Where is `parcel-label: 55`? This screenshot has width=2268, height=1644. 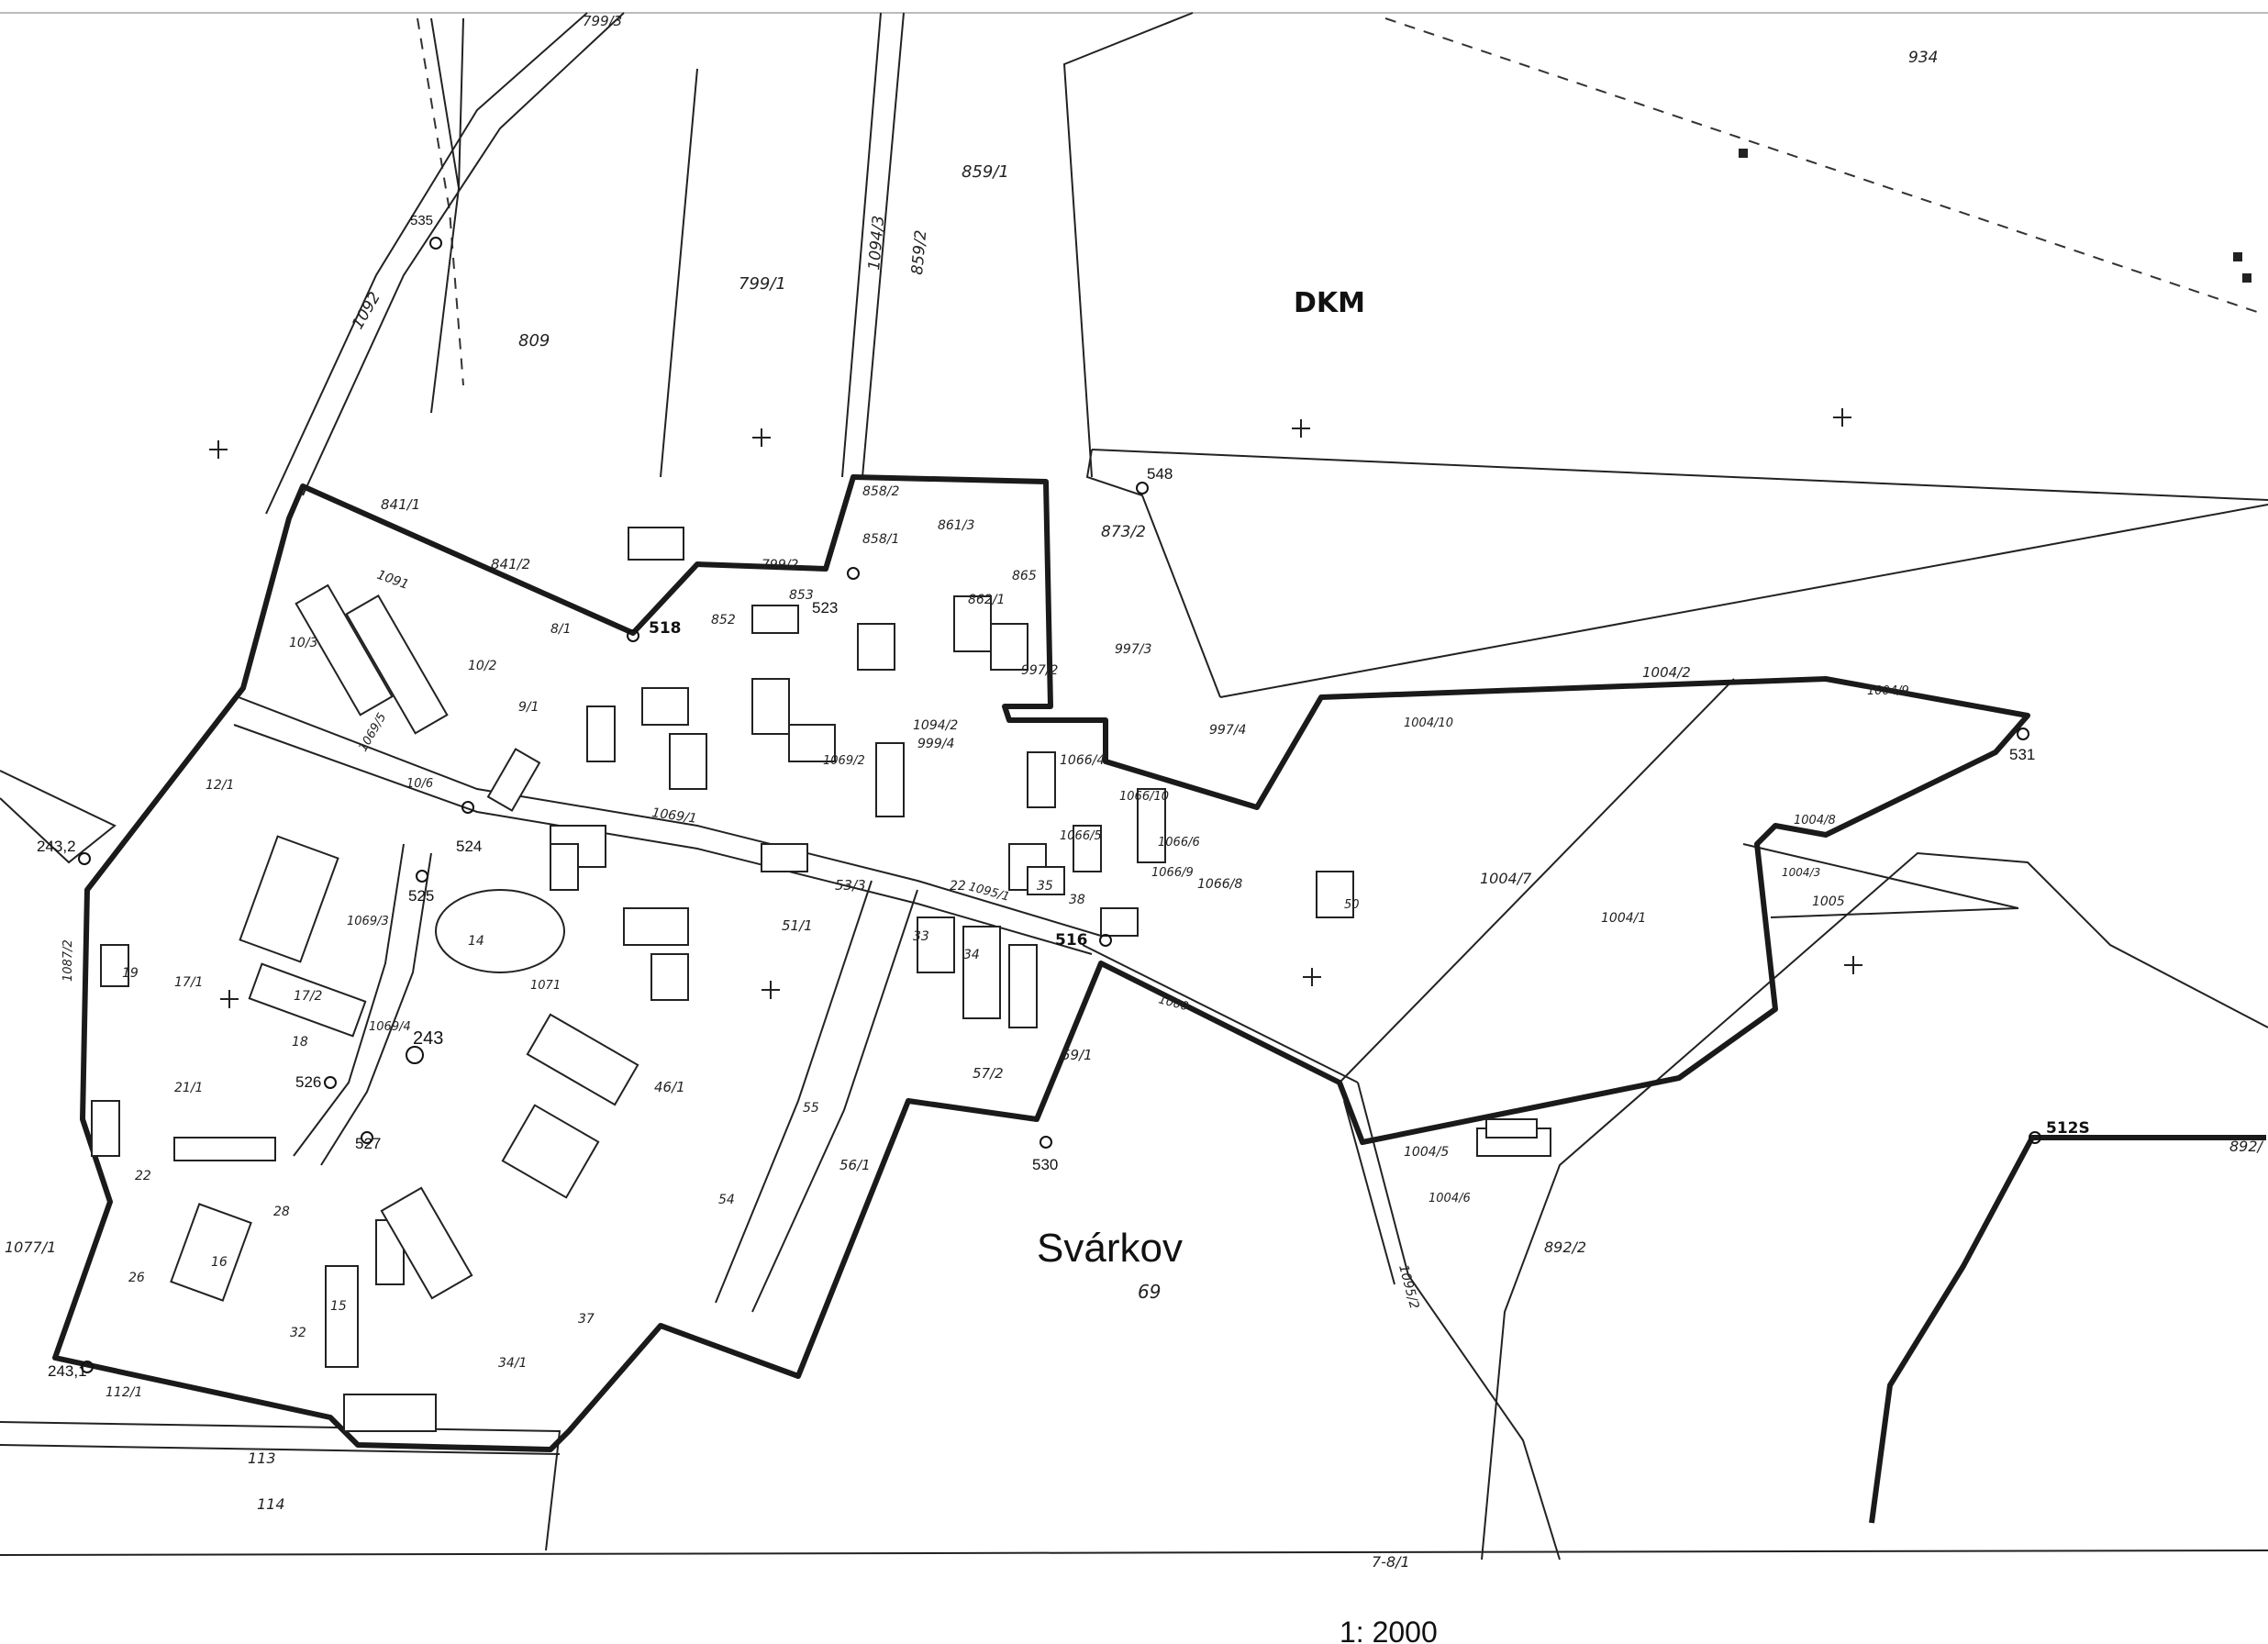 parcel-label: 55 is located at coordinates (811, 1108).